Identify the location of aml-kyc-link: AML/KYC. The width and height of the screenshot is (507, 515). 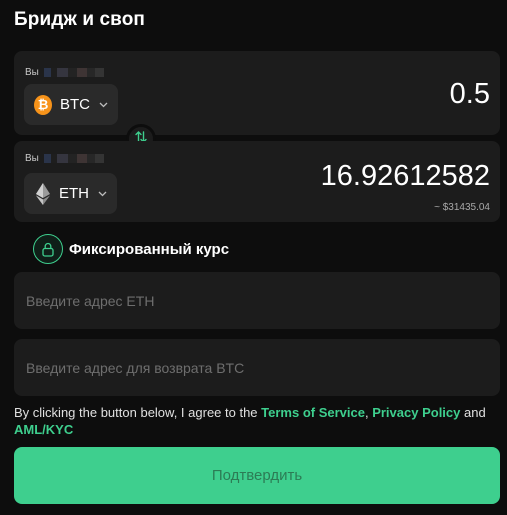
(43, 429).